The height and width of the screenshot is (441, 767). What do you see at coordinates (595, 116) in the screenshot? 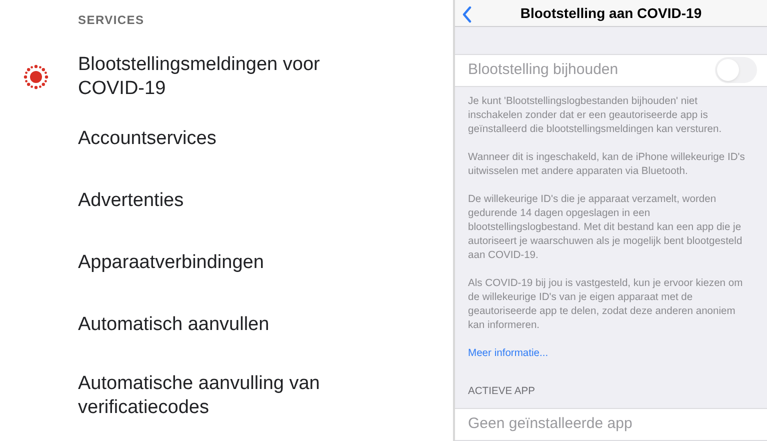
I see `footer-text: Je kunt 'Blootstellingslogbestanden bijhouden' niet inschakelen zonder dat er een geautoriseerde app is geïnstalleerd die blootstellingsmeldingen kan versturen.` at bounding box center [595, 116].